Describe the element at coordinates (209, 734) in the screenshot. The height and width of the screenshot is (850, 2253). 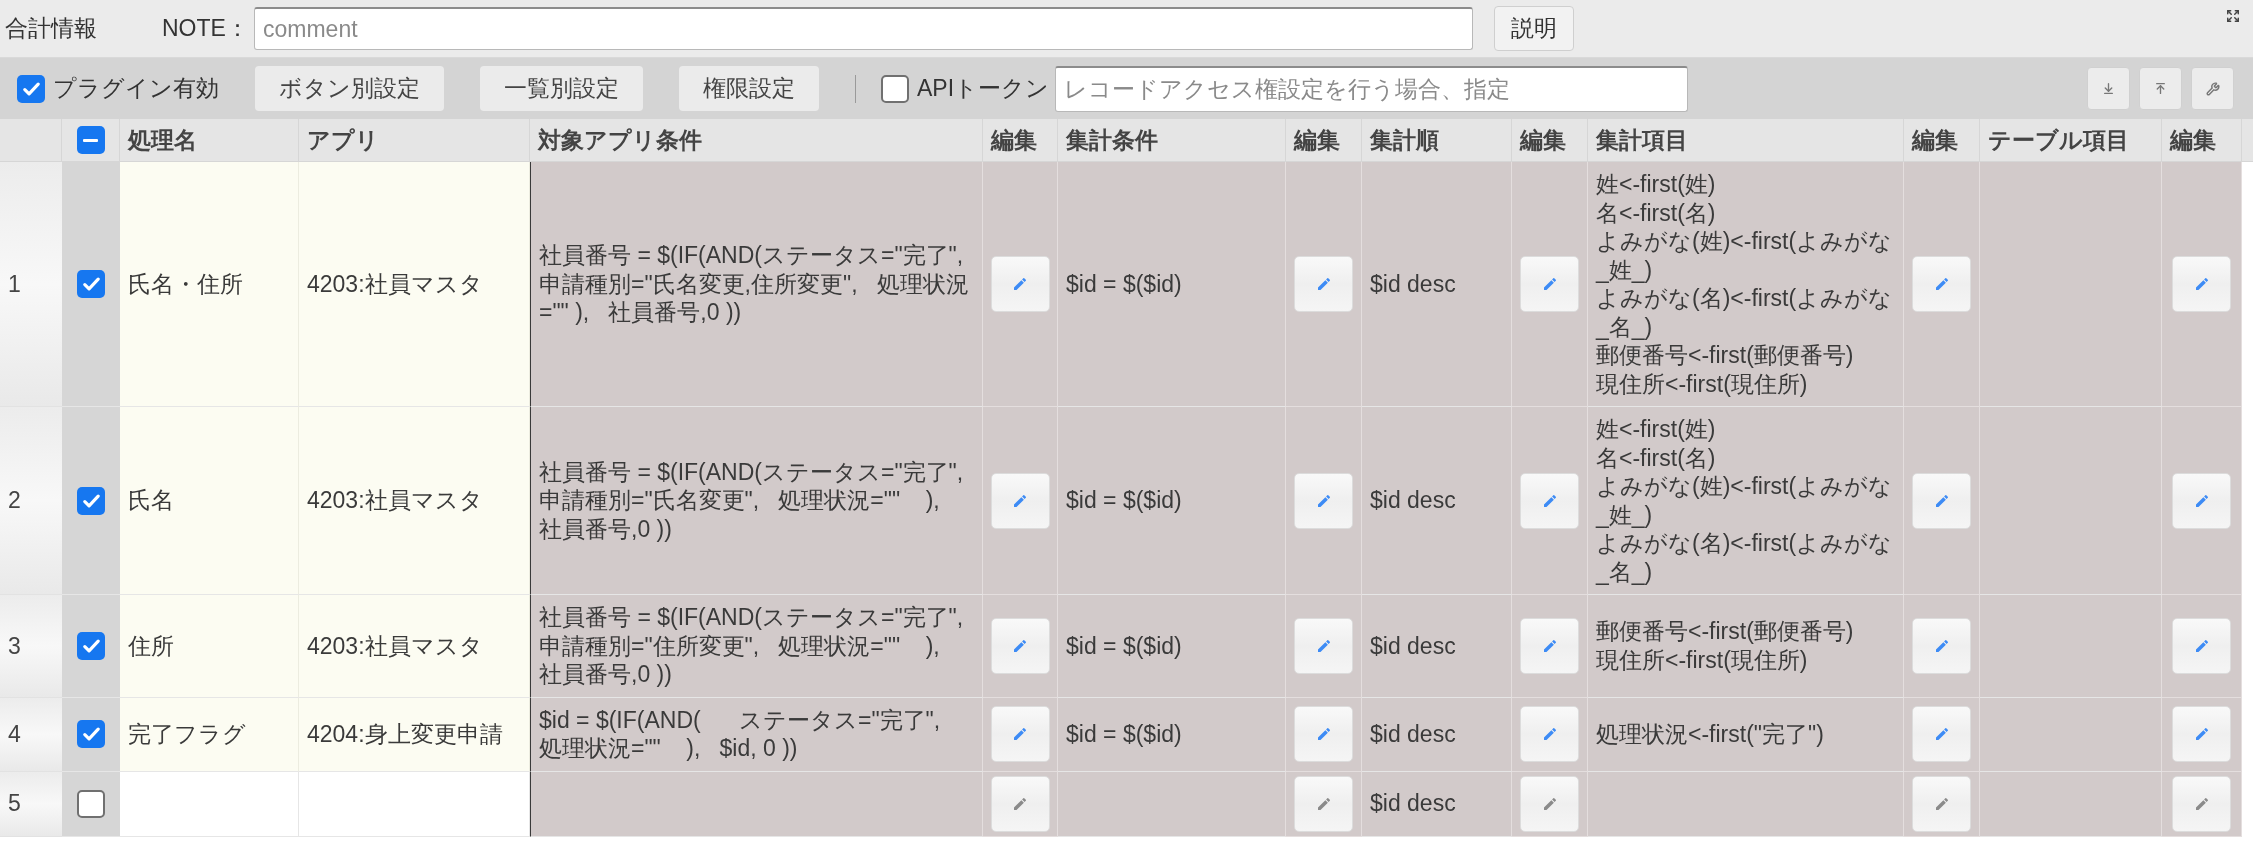
I see `table-cell: 完了フラグ` at that location.